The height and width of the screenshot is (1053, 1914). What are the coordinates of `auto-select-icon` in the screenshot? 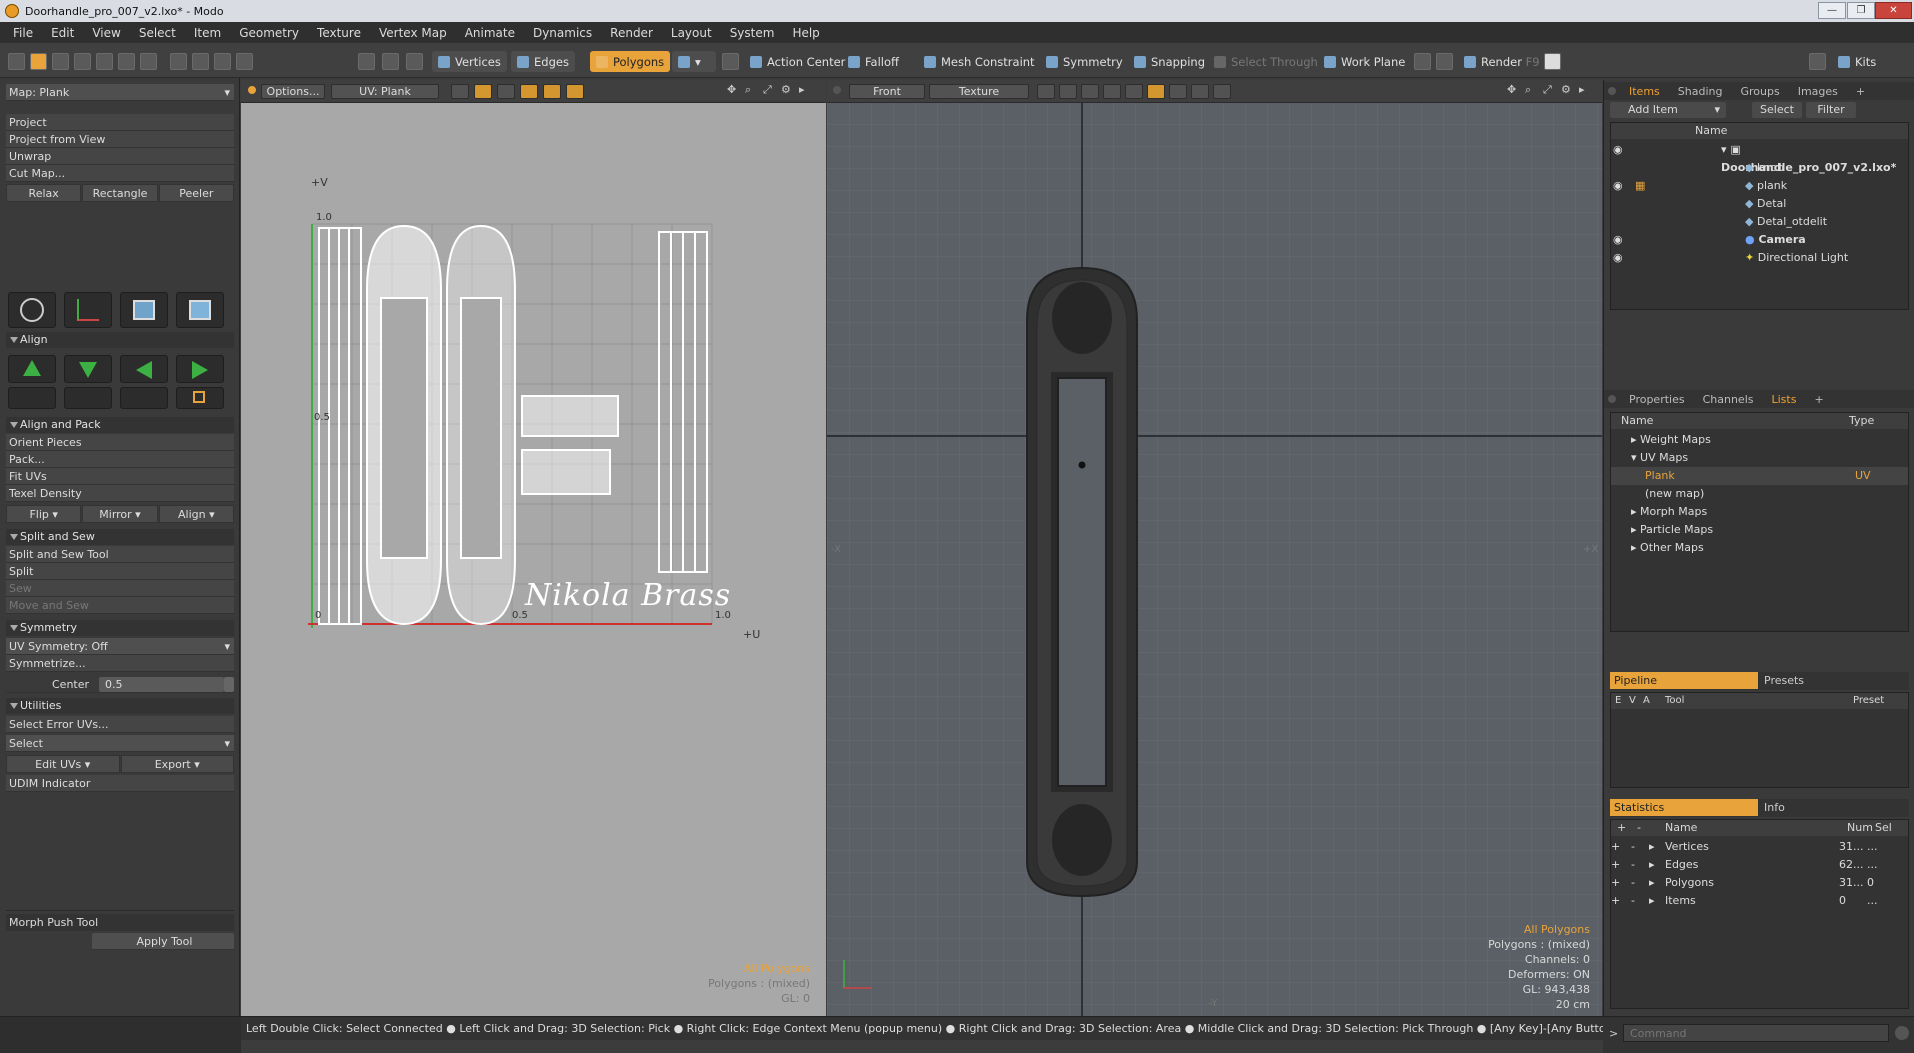 It's located at (366, 61).